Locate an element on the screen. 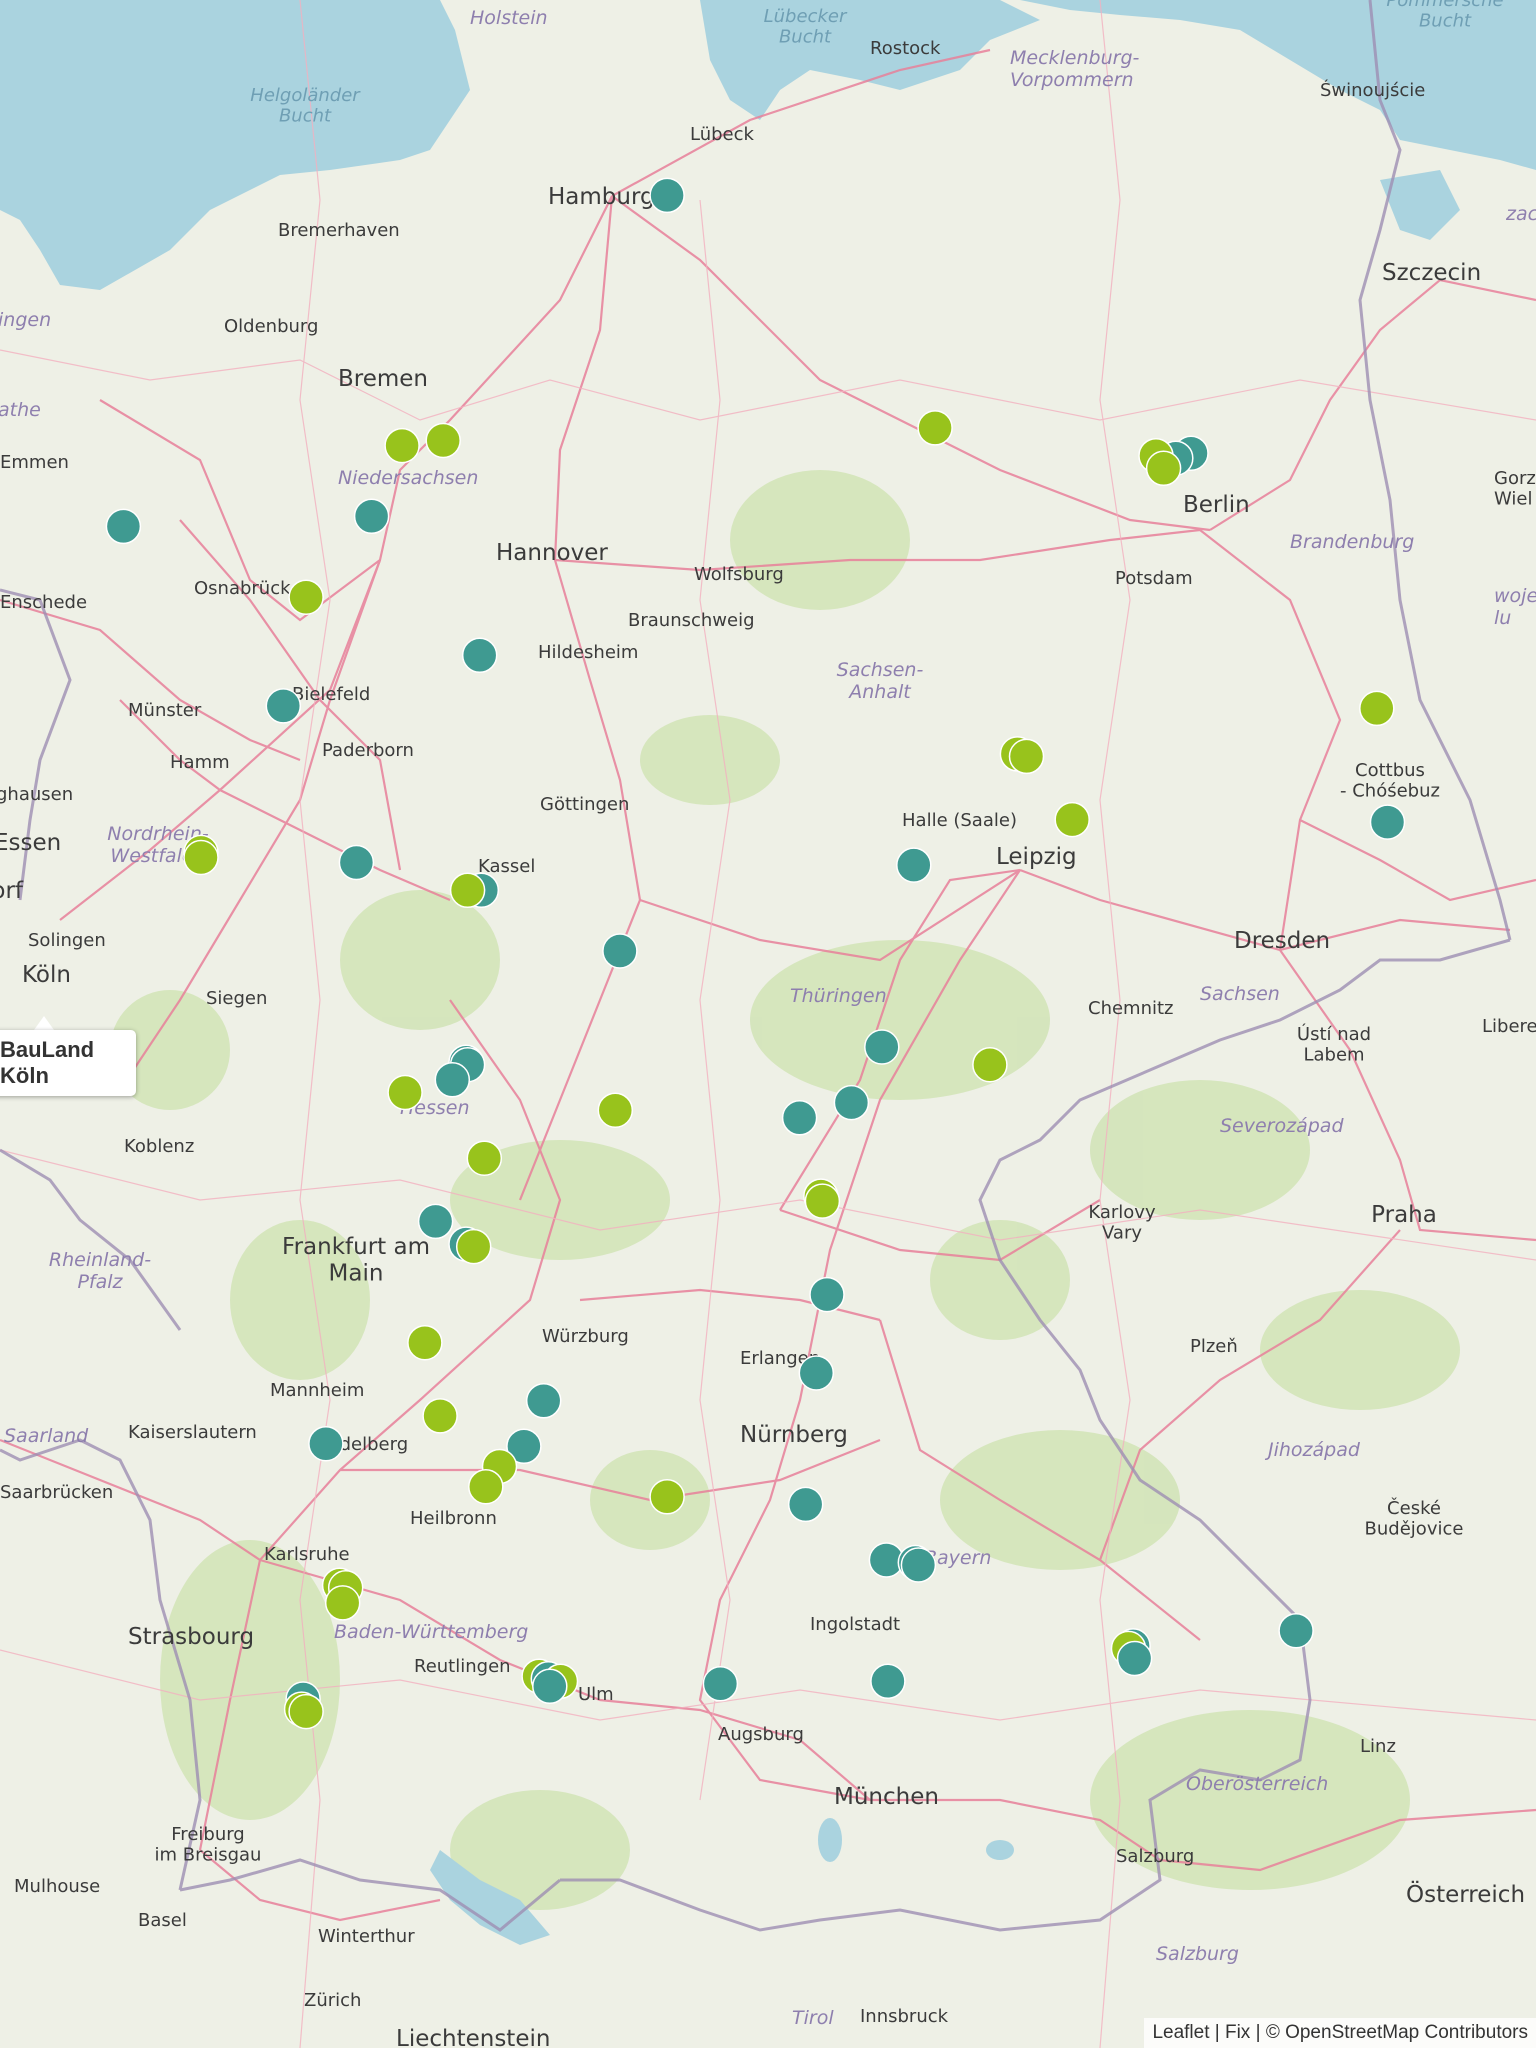  tooltip-arrow is located at coordinates (44, 1023).